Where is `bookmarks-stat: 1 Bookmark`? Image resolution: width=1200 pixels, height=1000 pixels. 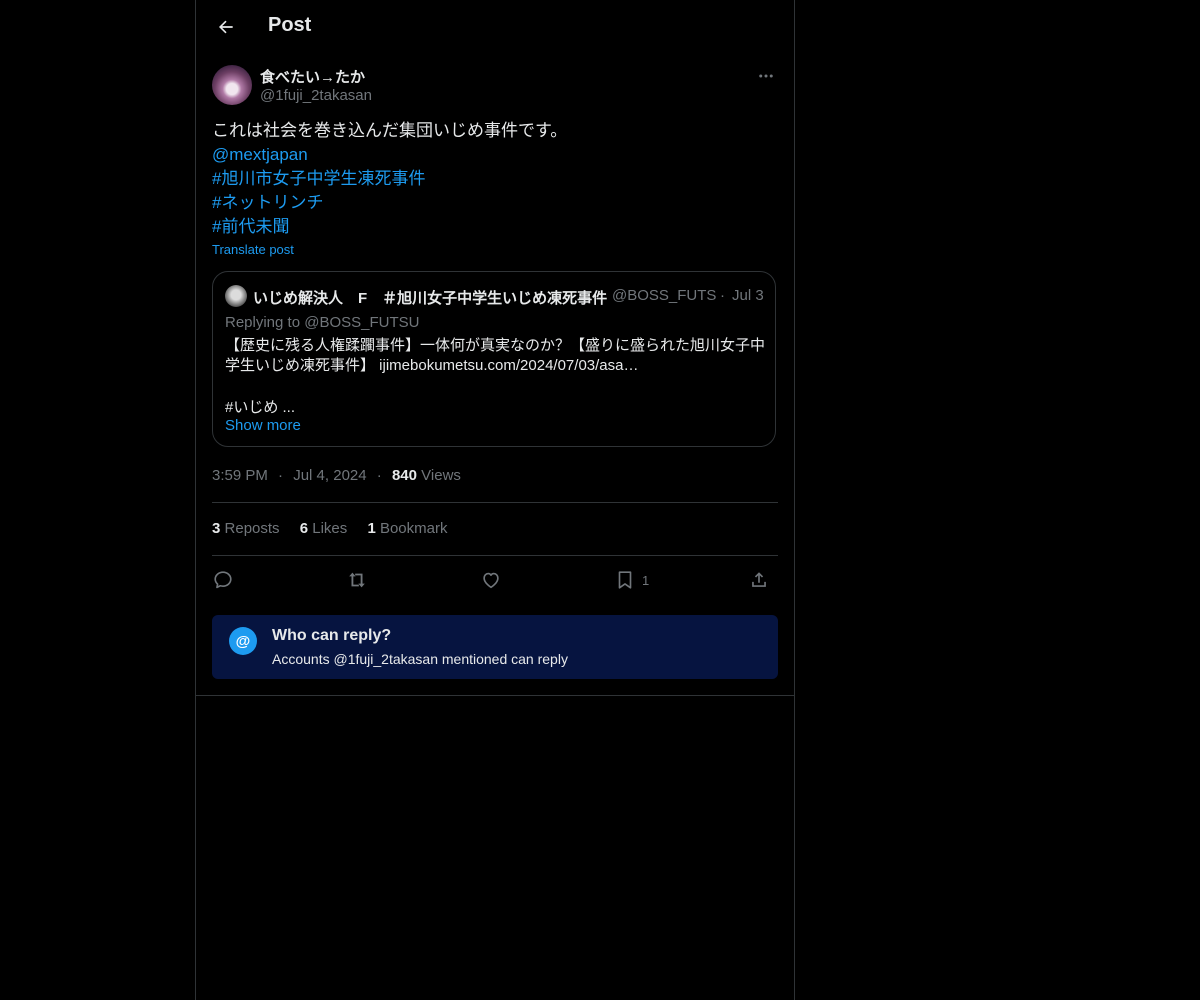
bookmarks-stat: 1 Bookmark is located at coordinates (407, 528).